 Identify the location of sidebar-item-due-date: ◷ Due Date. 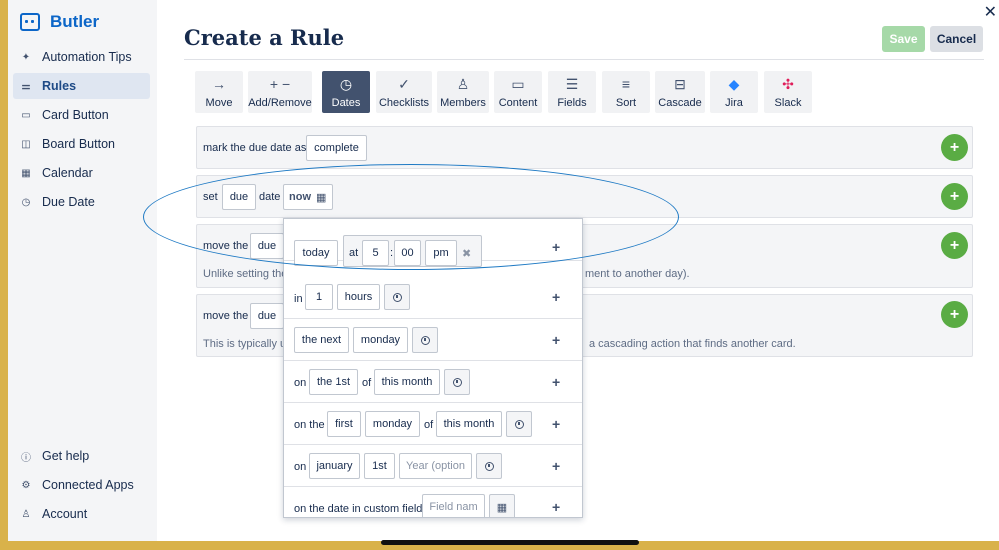
(81, 202).